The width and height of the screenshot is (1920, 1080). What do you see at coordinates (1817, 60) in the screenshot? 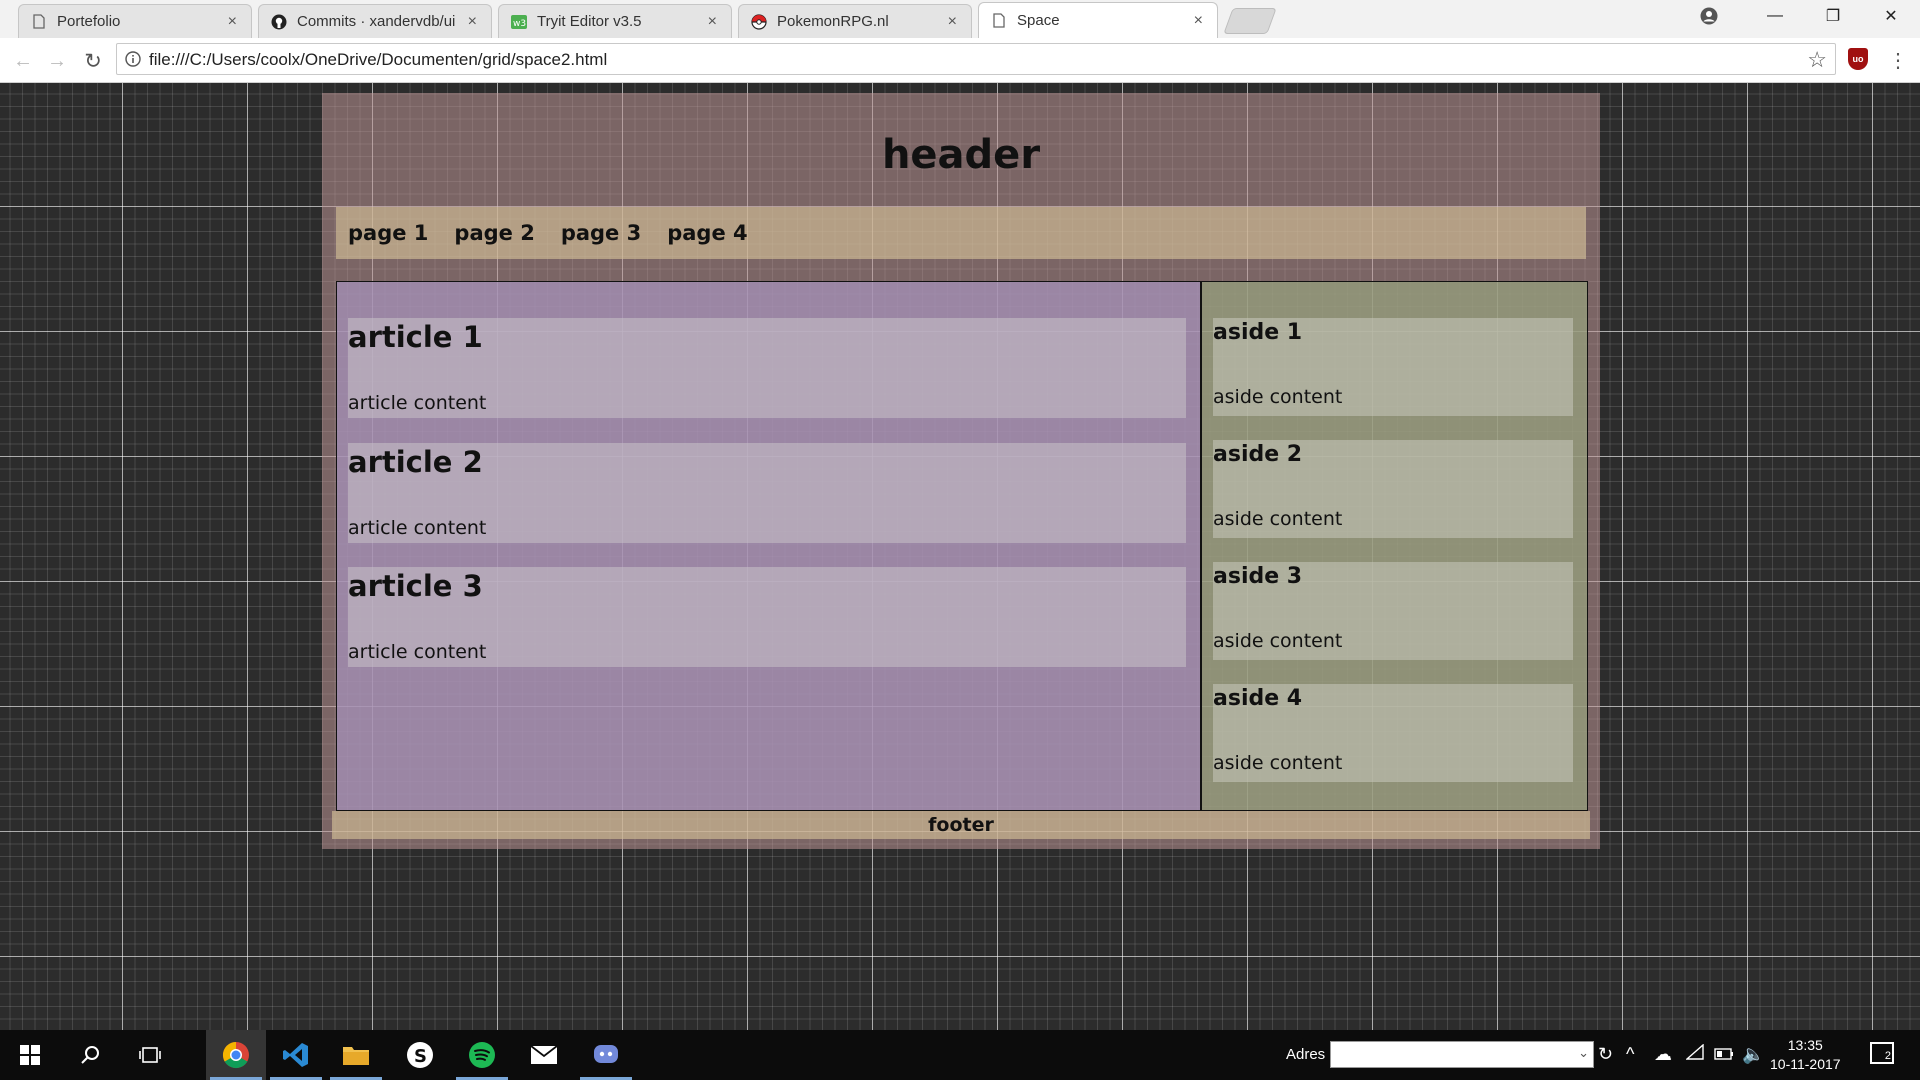
I see `bookmark-star-icon: ☆` at bounding box center [1817, 60].